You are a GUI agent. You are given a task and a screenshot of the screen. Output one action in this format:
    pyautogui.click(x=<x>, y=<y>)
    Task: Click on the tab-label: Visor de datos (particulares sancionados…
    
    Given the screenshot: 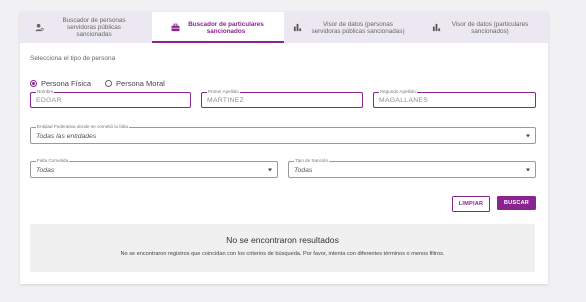 What is the action you would take?
    pyautogui.click(x=490, y=27)
    